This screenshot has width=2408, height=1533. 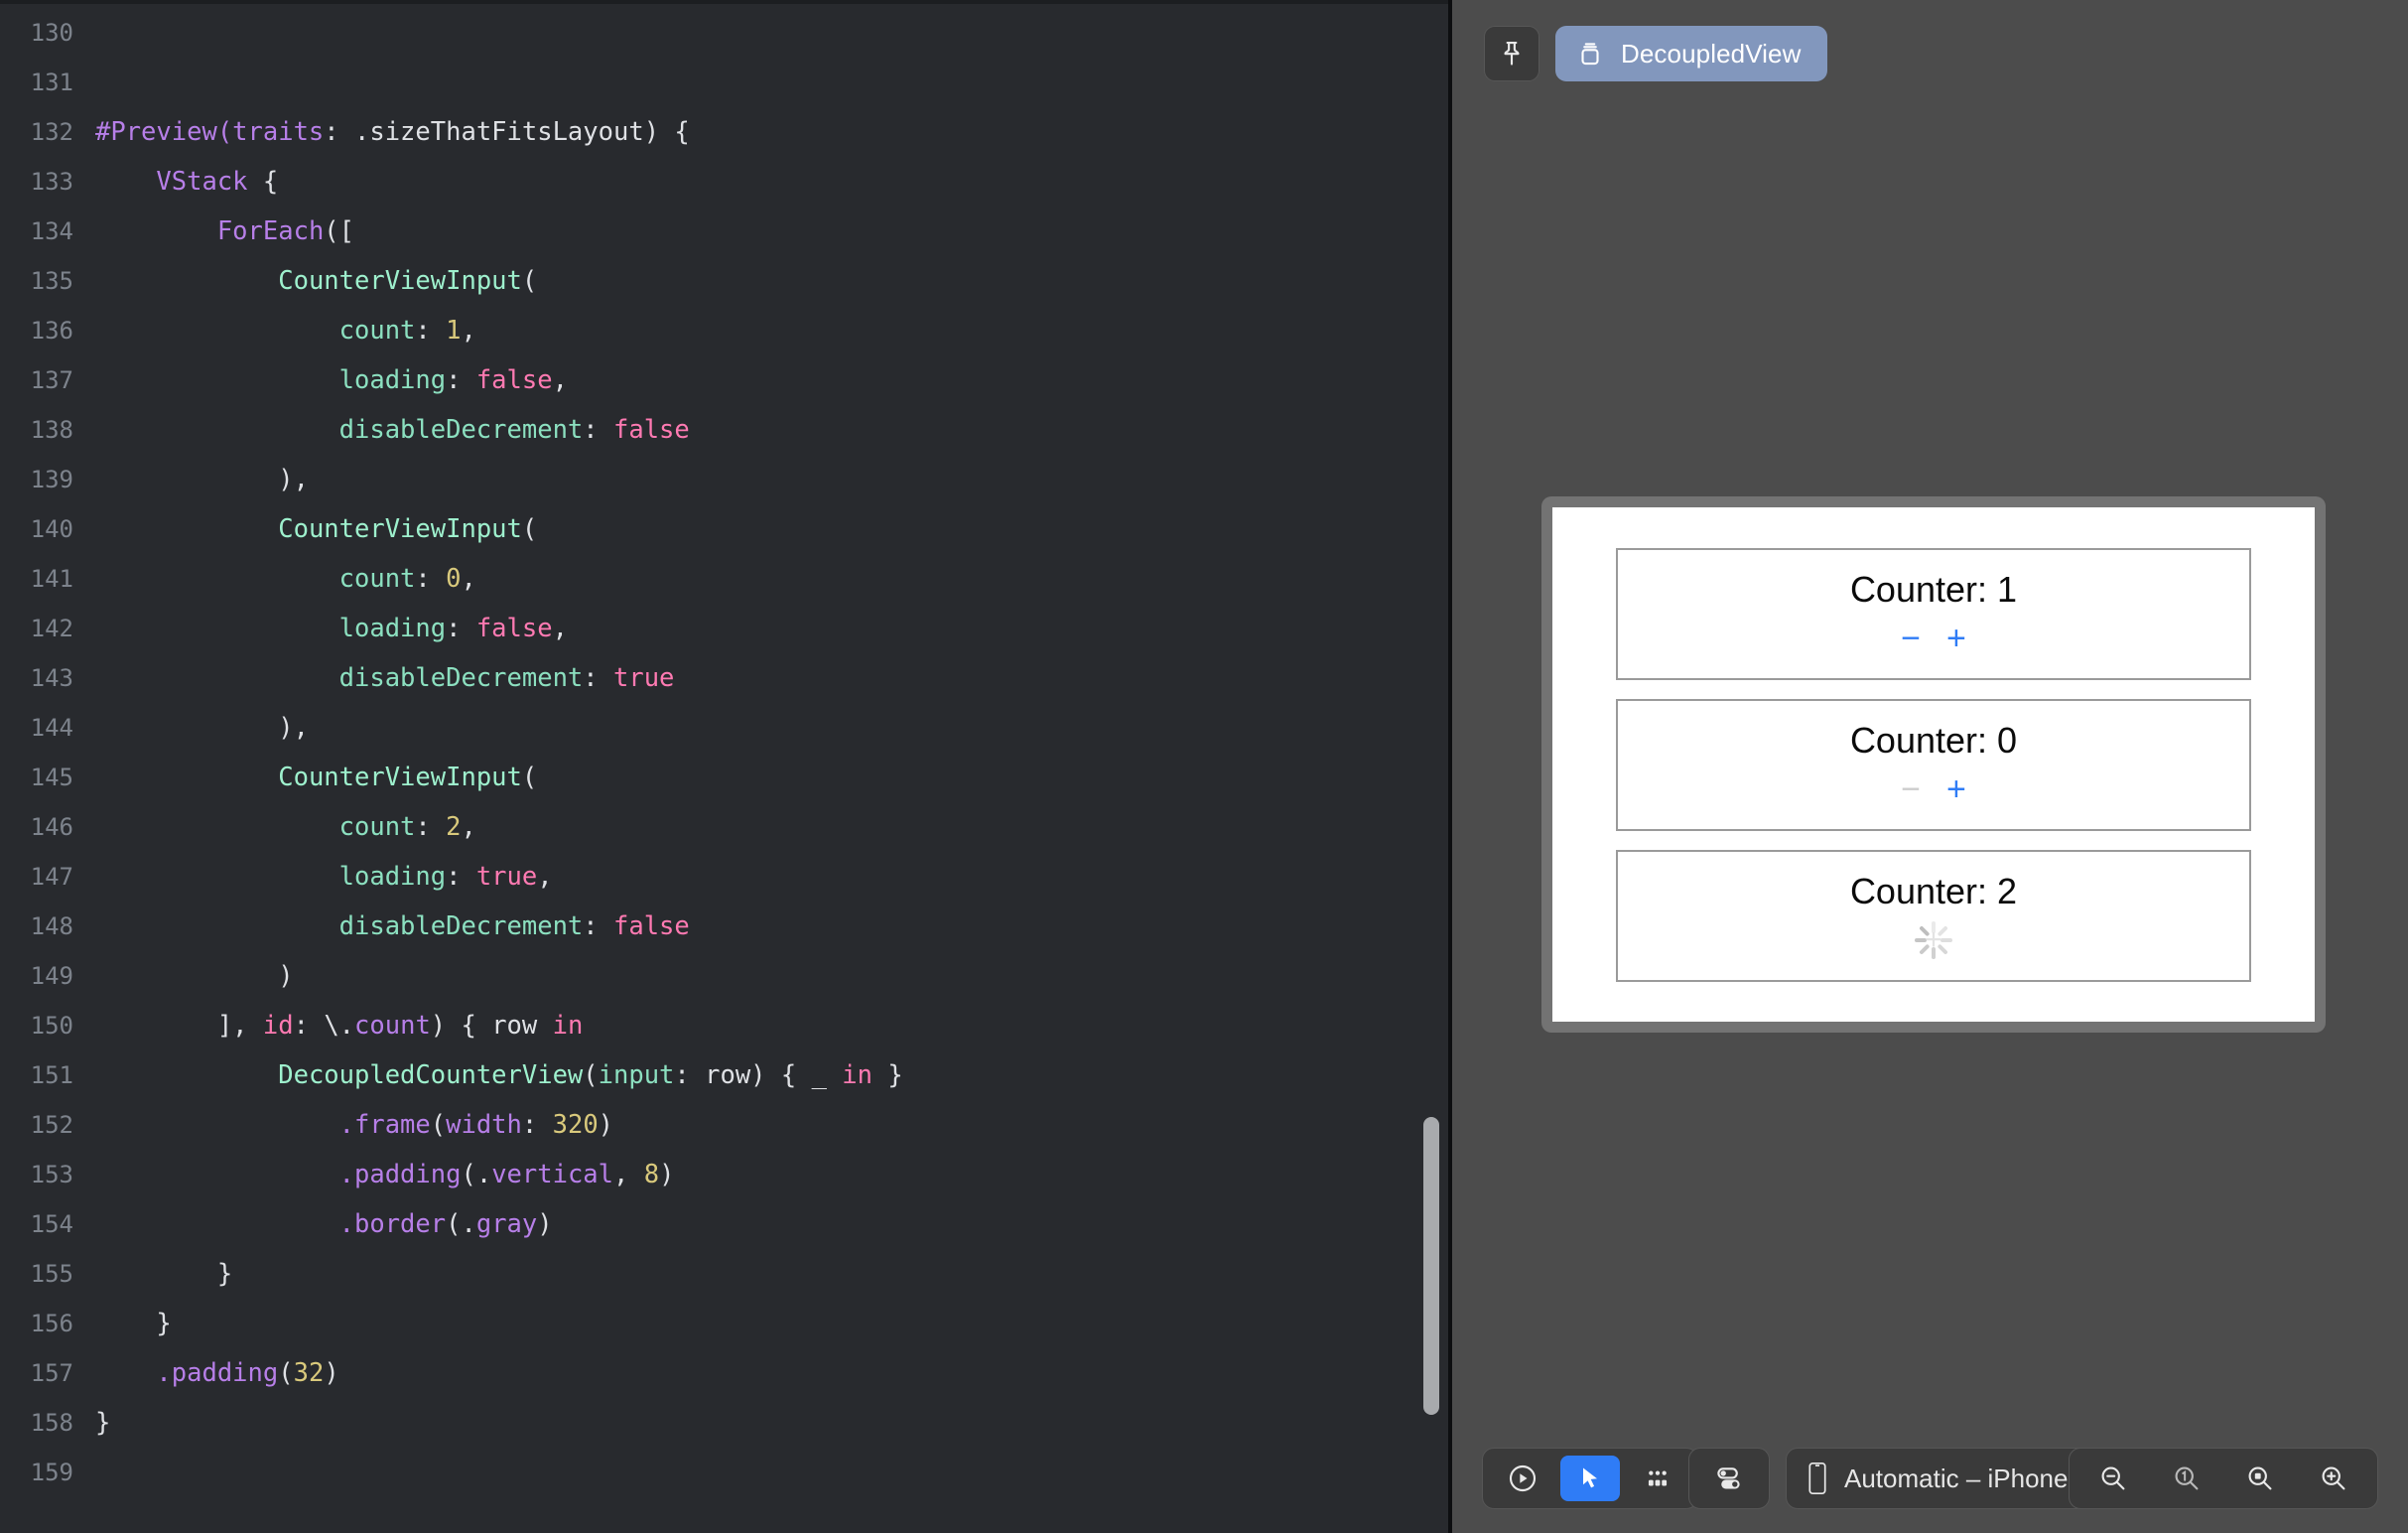 I want to click on code-line-text: .padding(32), so click(x=773, y=1373).